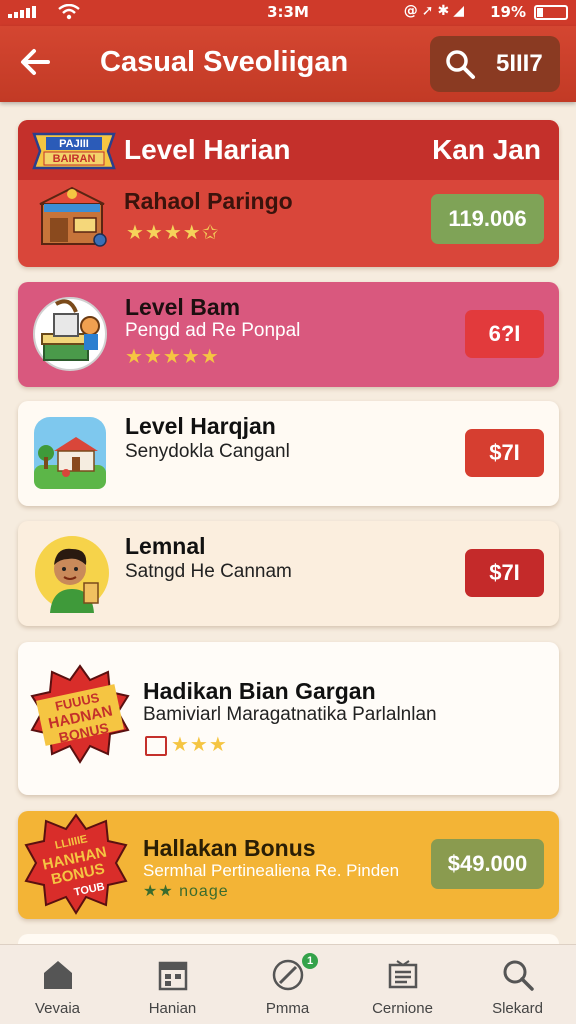 The height and width of the screenshot is (1024, 576). What do you see at coordinates (208, 201) in the screenshot?
I see `card-title: Rahaol Paringo` at bounding box center [208, 201].